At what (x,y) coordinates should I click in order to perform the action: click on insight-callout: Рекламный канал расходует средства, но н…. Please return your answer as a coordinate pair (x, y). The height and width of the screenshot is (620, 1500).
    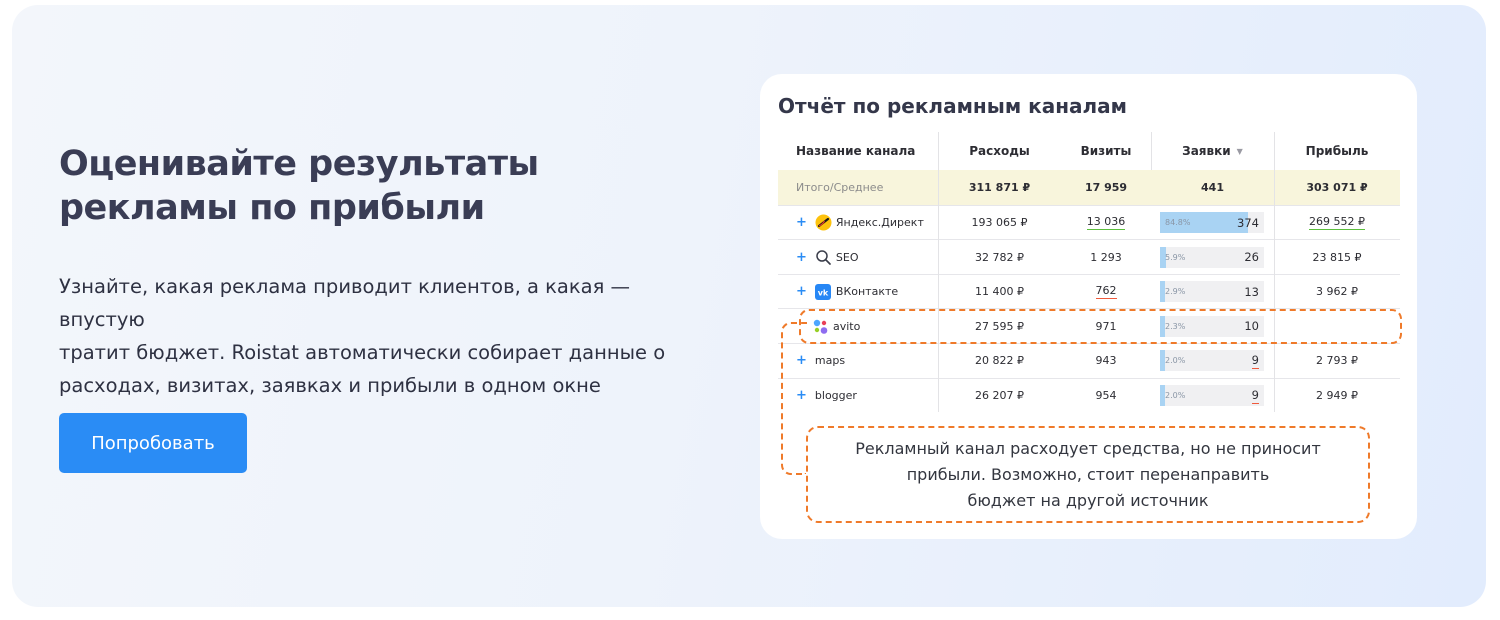
    Looking at the image, I should click on (1088, 474).